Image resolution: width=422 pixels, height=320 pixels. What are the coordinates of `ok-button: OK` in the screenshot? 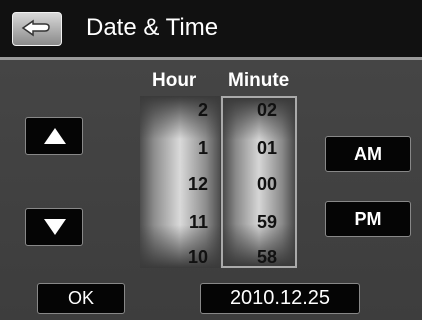 It's located at (81, 298).